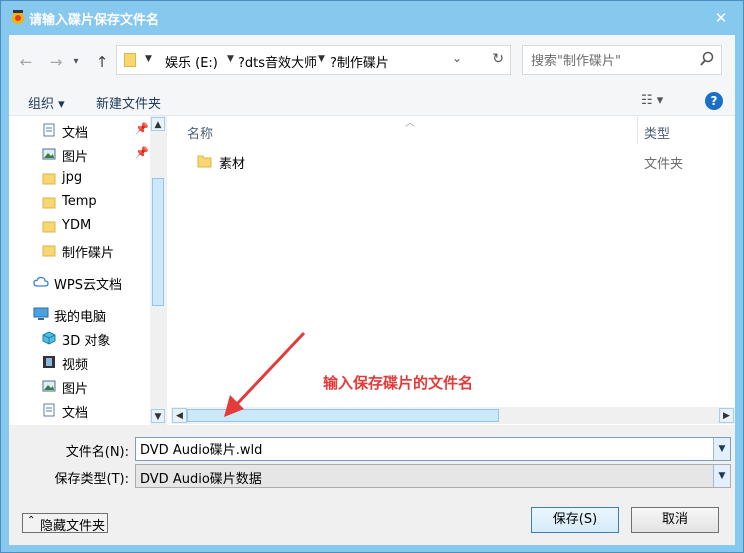 The image size is (744, 553). I want to click on title-bar: 请输入碟片保存文件名 ✕, so click(372, 18).